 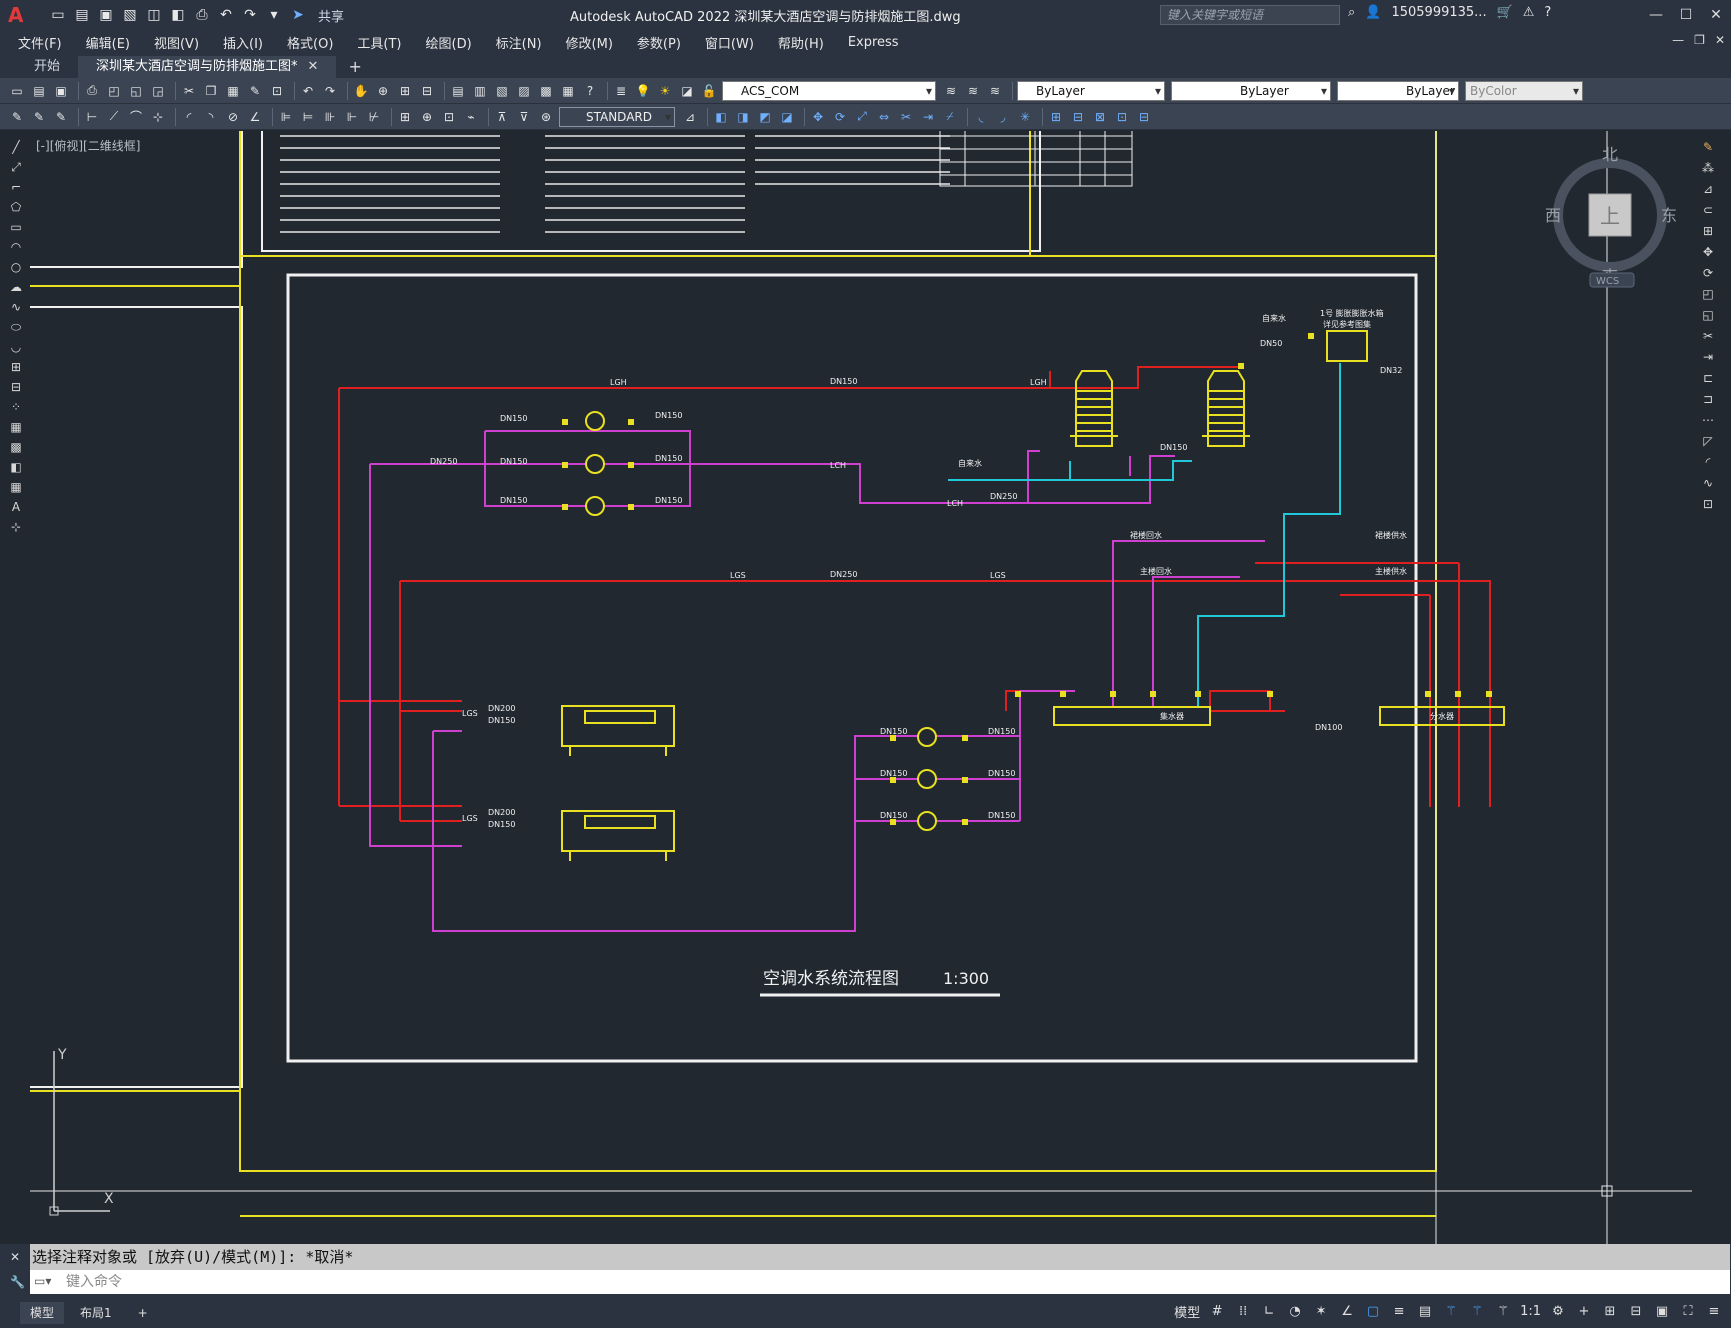 I want to click on menu-tools: 工具(T), so click(x=379, y=42).